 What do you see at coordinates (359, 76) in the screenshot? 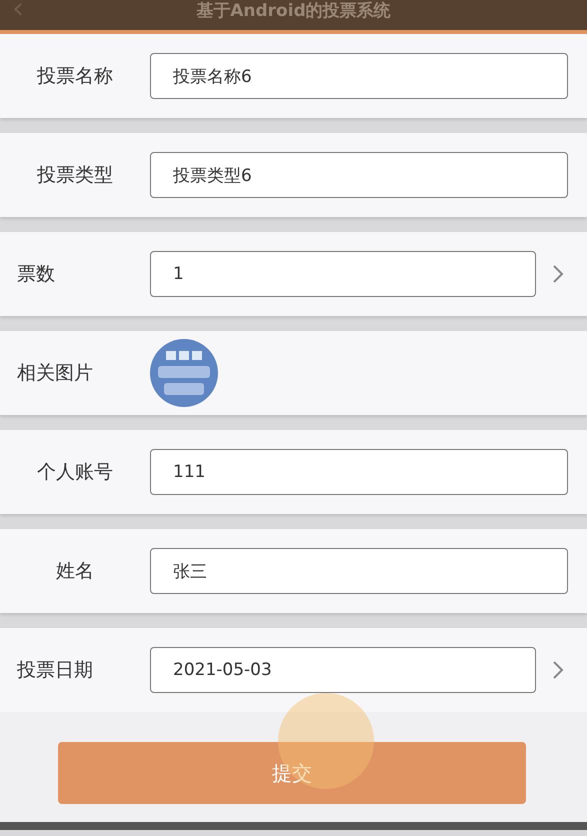
I see `input-field: 投票名称6` at bounding box center [359, 76].